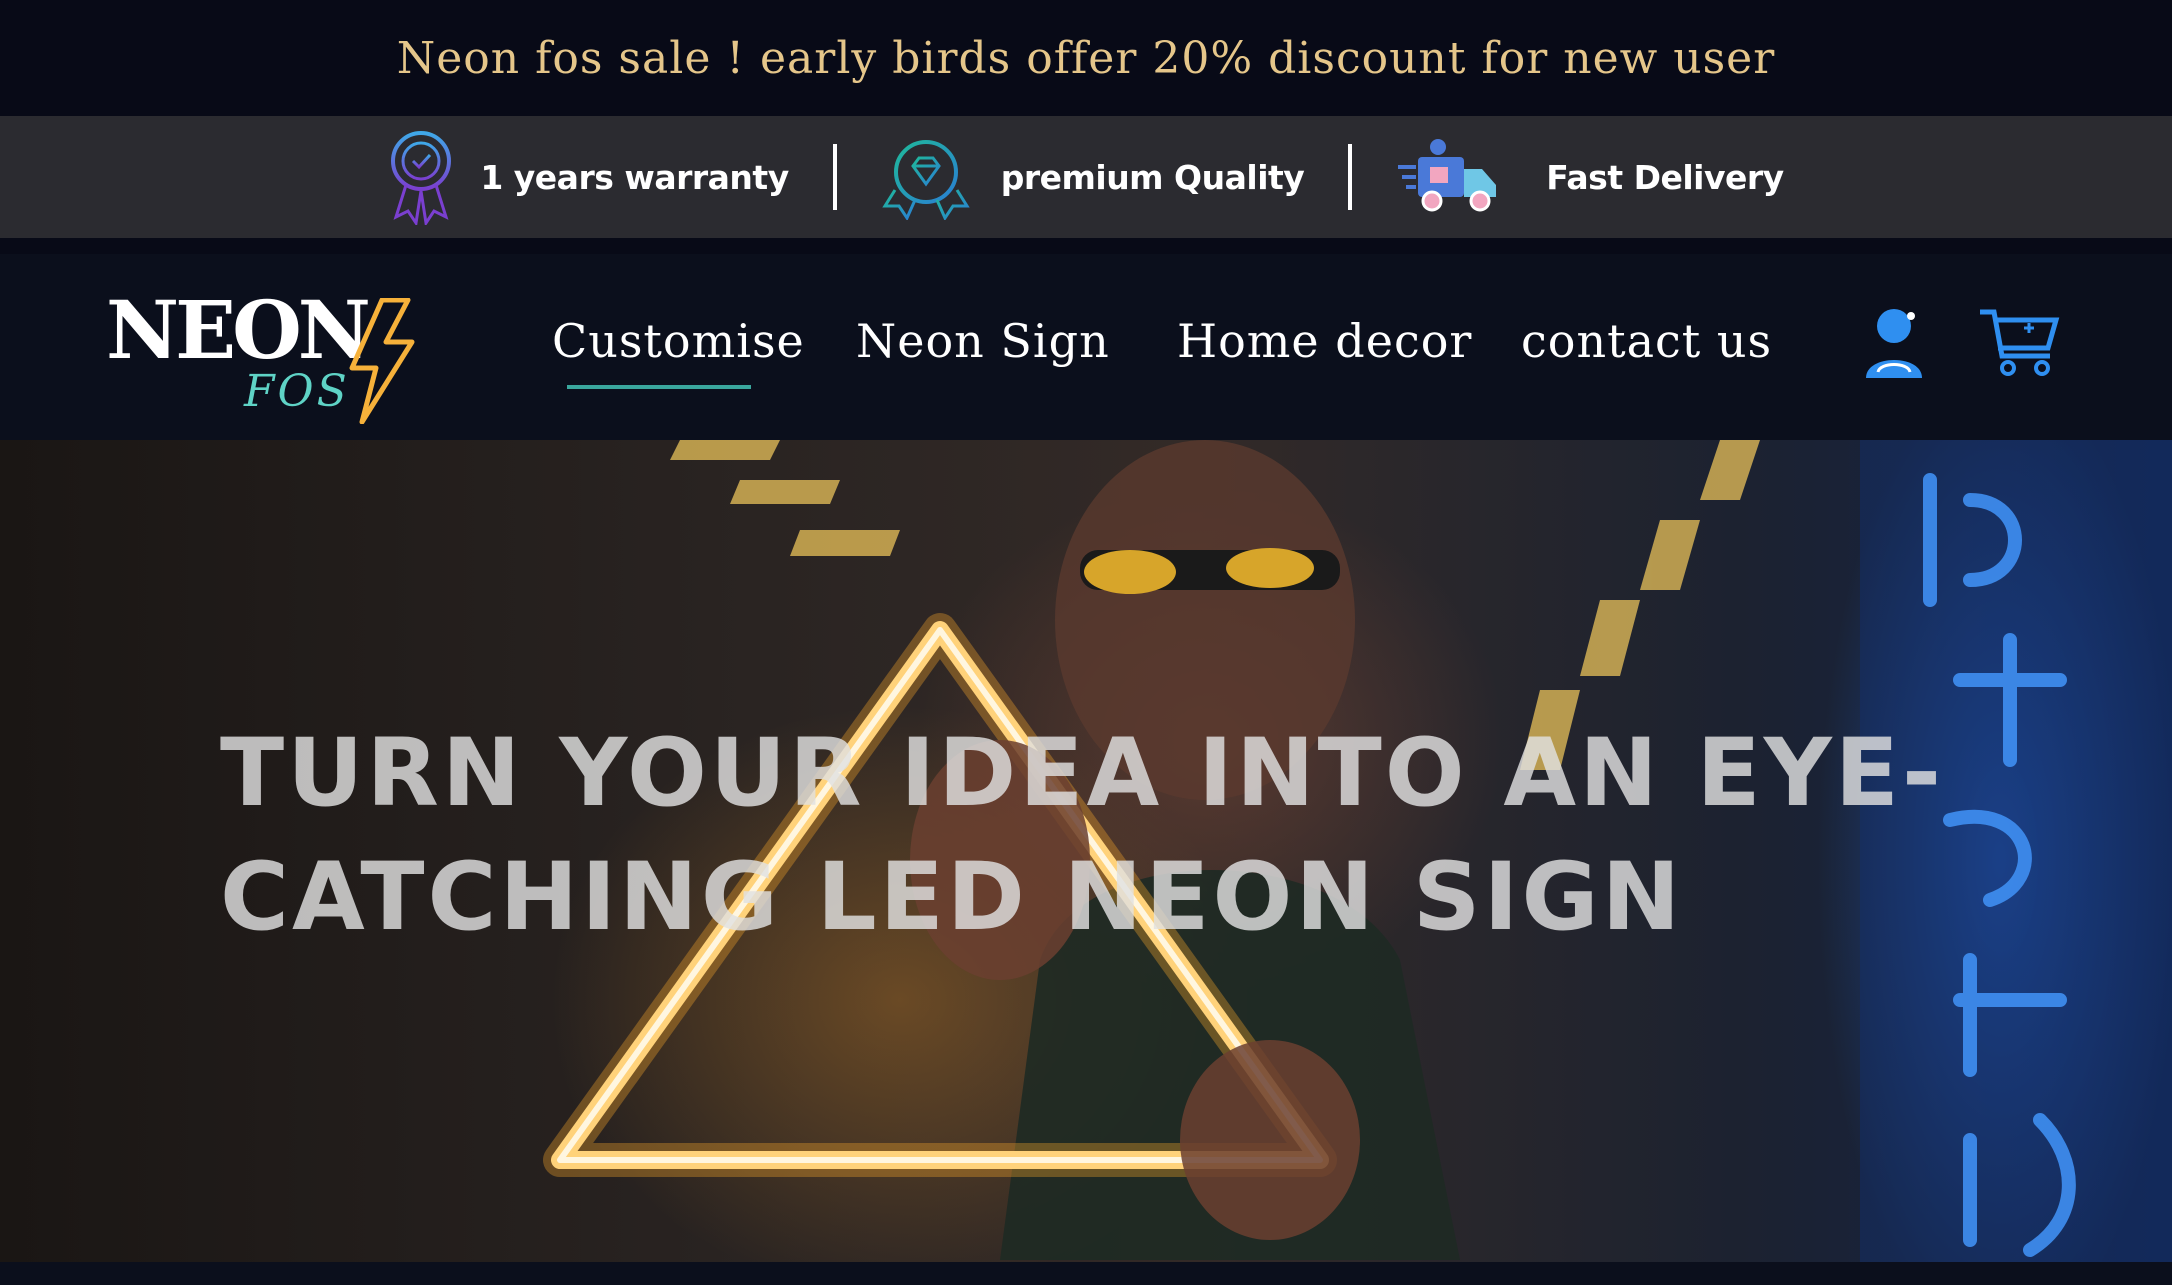 This screenshot has height=1285, width=2172. What do you see at coordinates (1324, 341) in the screenshot?
I see `nav-home-decor: Home decor` at bounding box center [1324, 341].